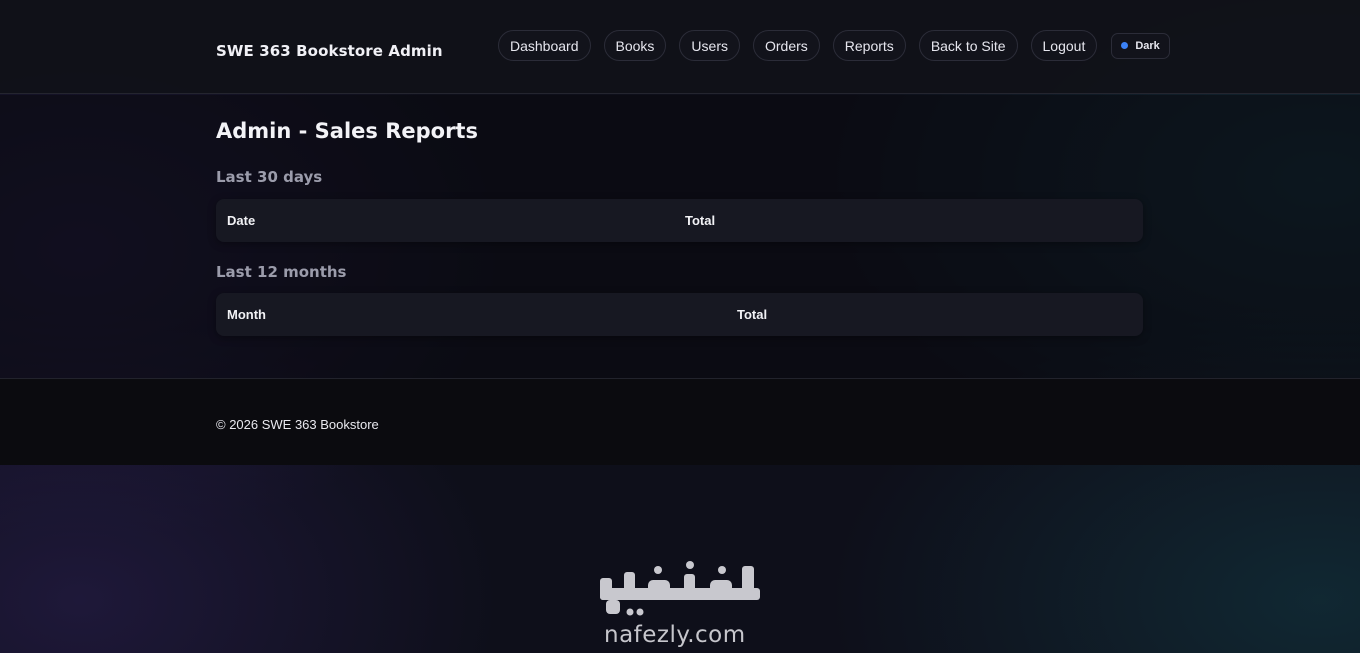 Image resolution: width=1360 pixels, height=653 pixels. Describe the element at coordinates (635, 45) in the screenshot. I see `nav-books: Books` at that location.